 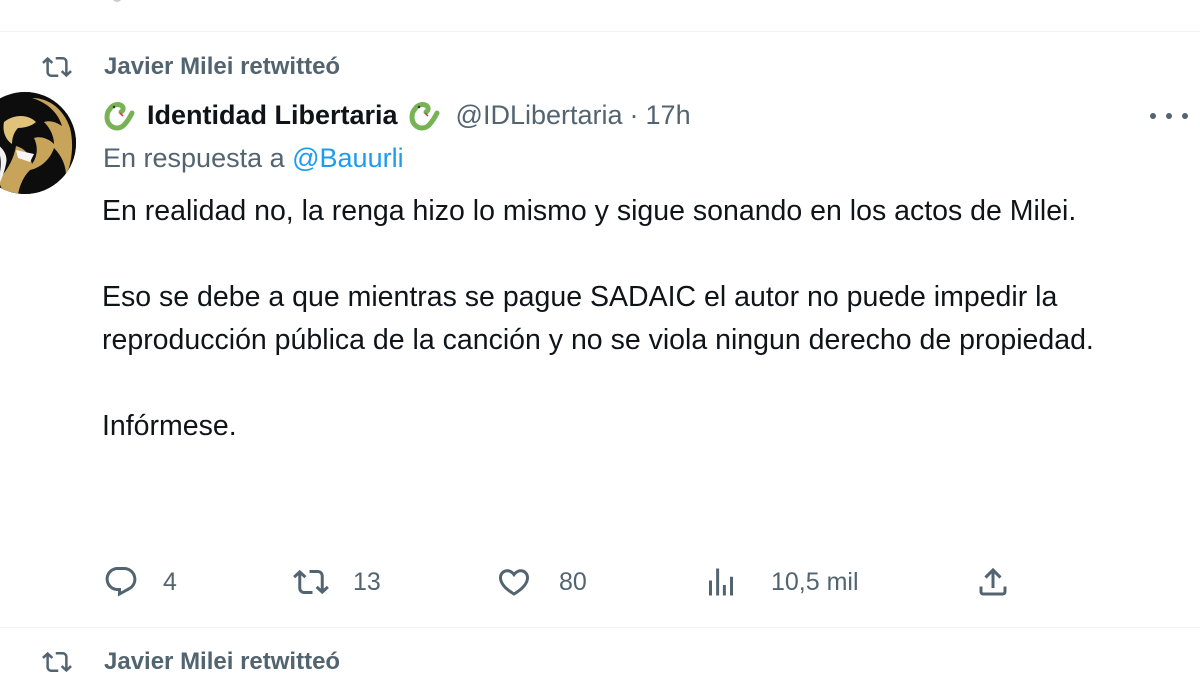 I want to click on share-button, so click(x=993, y=582).